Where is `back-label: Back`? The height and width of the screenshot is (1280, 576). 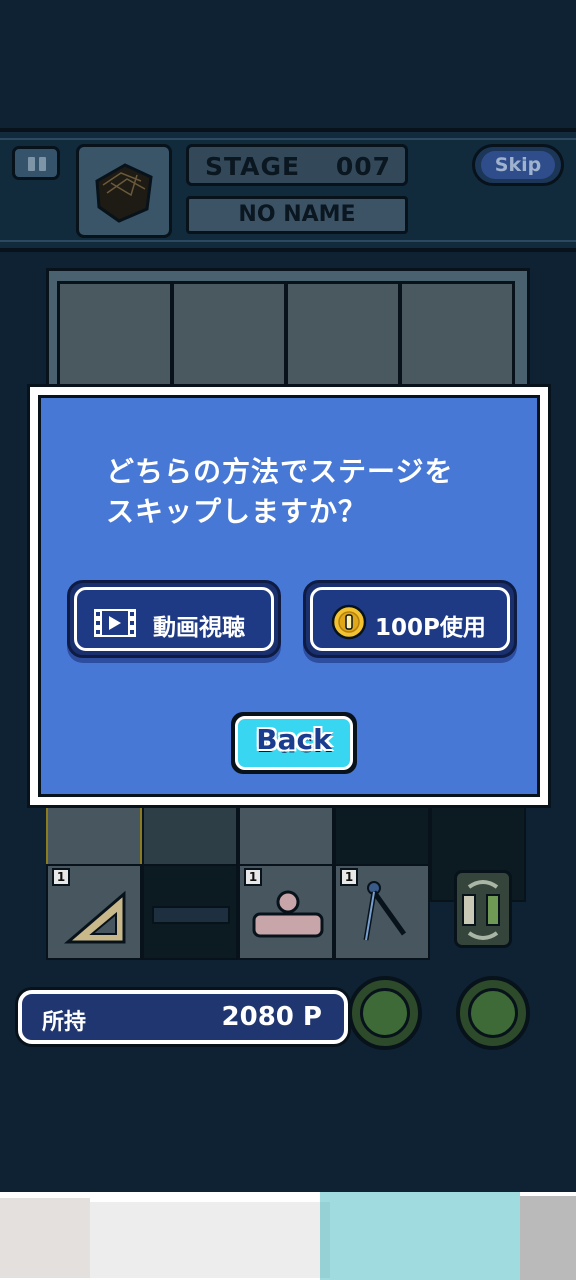
back-label: Back is located at coordinates (294, 739).